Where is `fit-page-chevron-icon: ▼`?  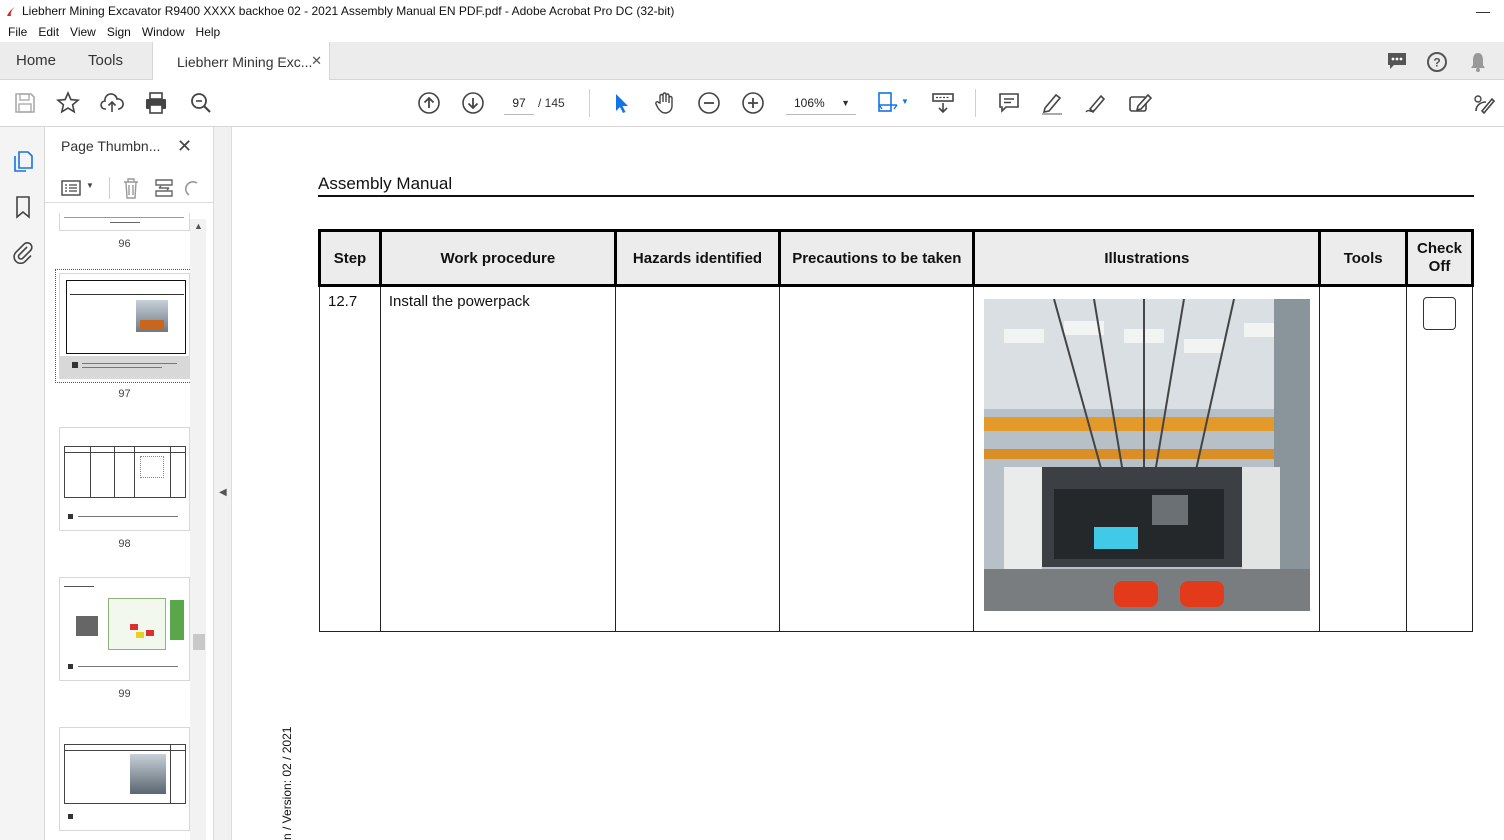 fit-page-chevron-icon: ▼ is located at coordinates (905, 101).